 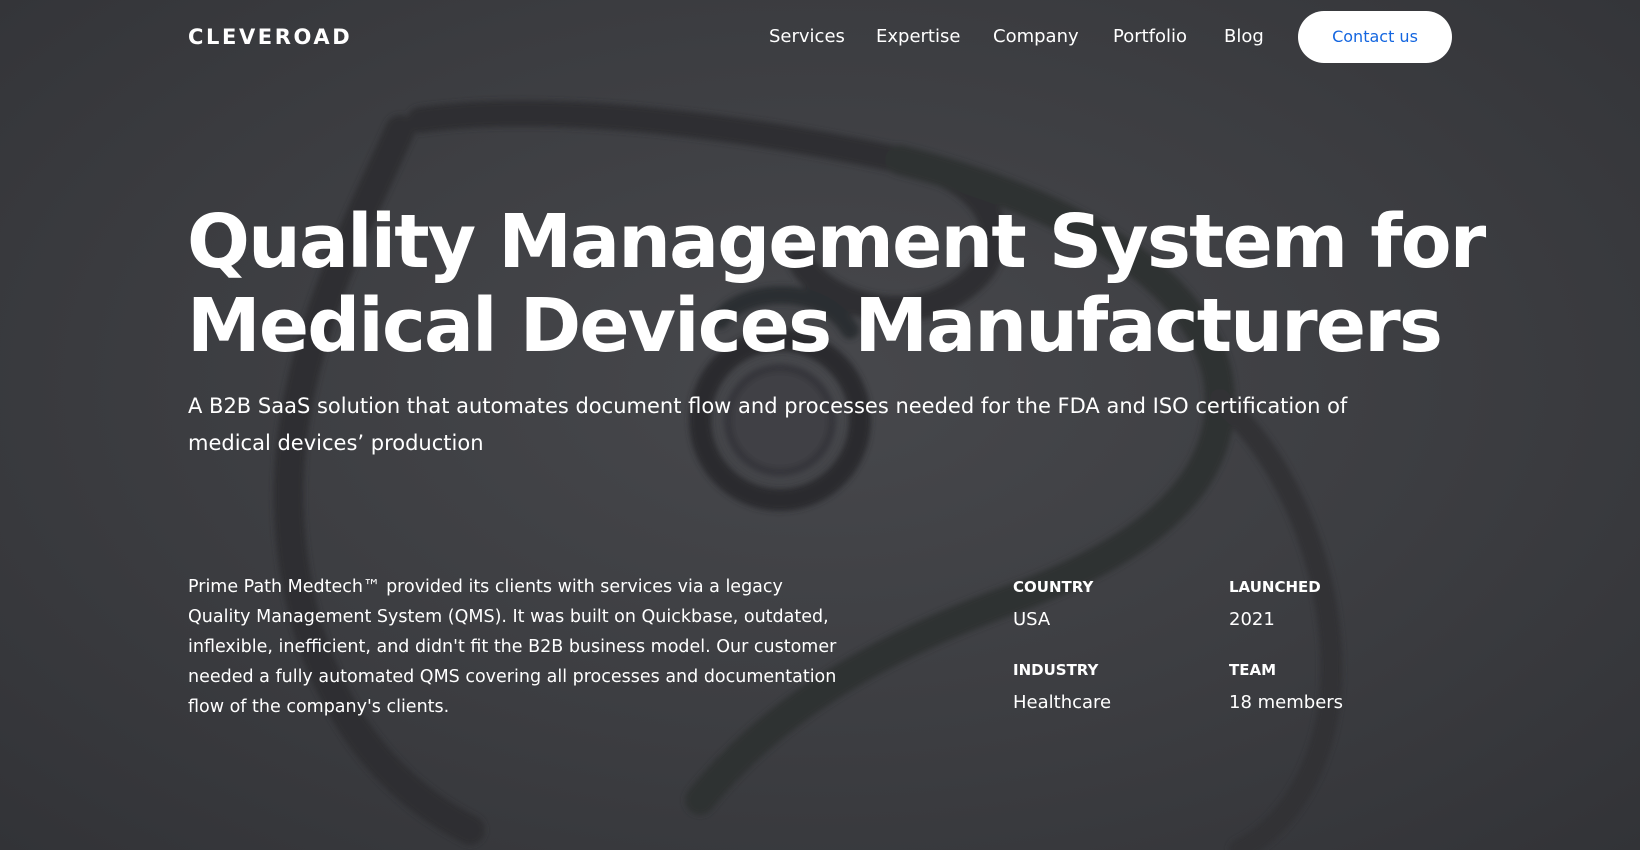 I want to click on team-label: TEAM, so click(x=1253, y=670).